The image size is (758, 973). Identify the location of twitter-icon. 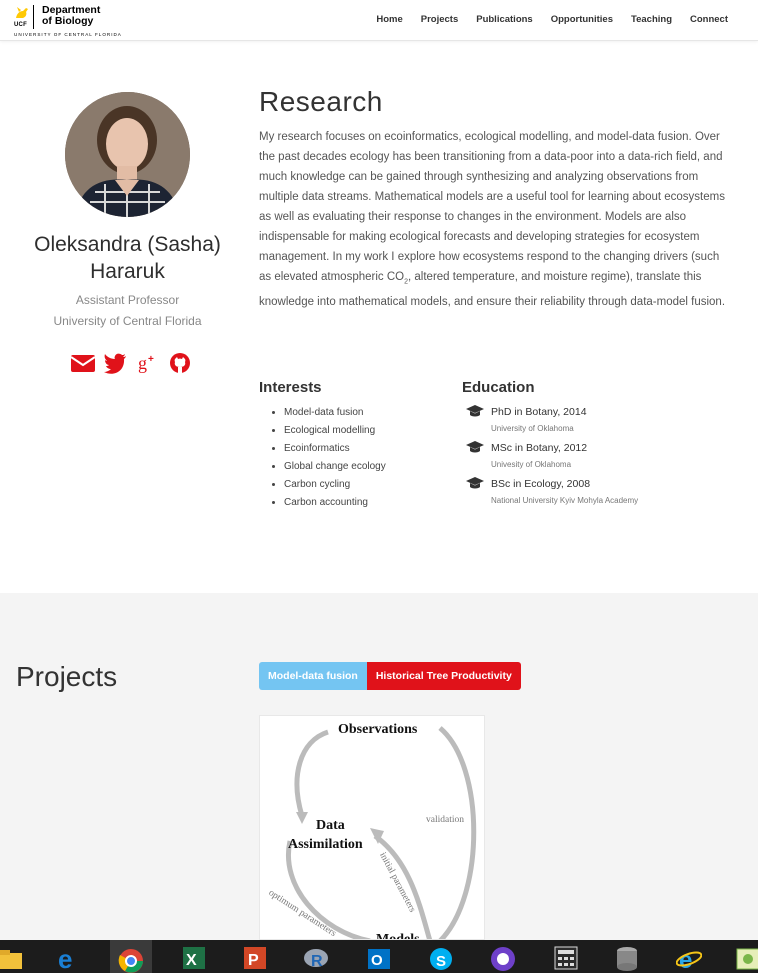
(115, 363).